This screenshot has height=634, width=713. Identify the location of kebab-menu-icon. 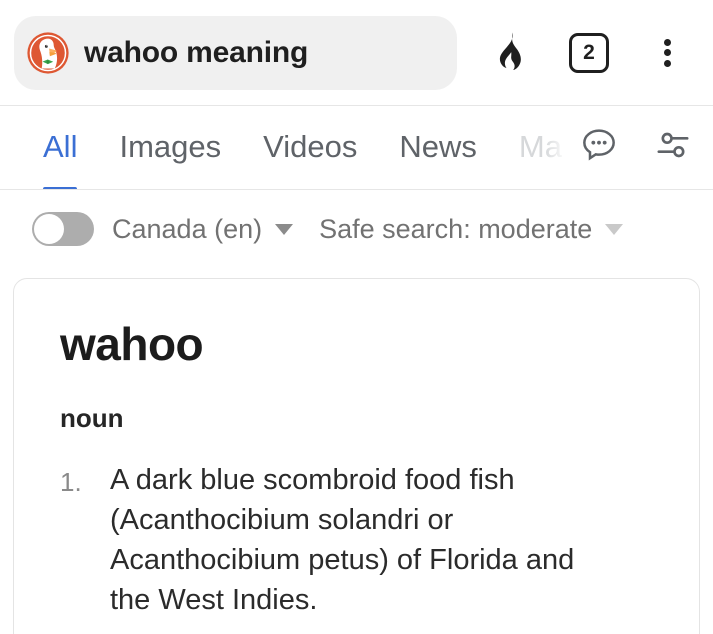
(668, 53).